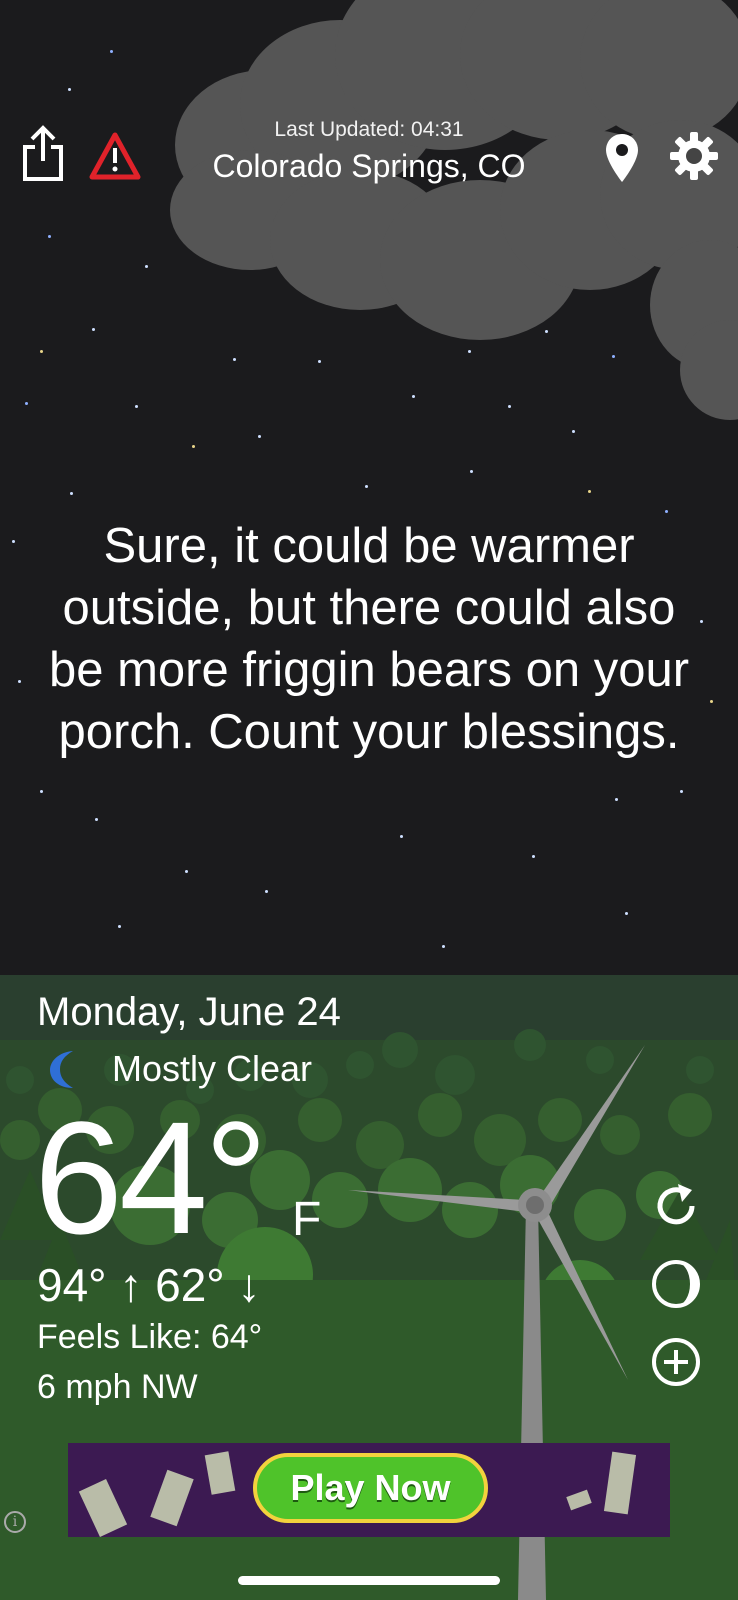  I want to click on current-temperature: 64°, so click(151, 1177).